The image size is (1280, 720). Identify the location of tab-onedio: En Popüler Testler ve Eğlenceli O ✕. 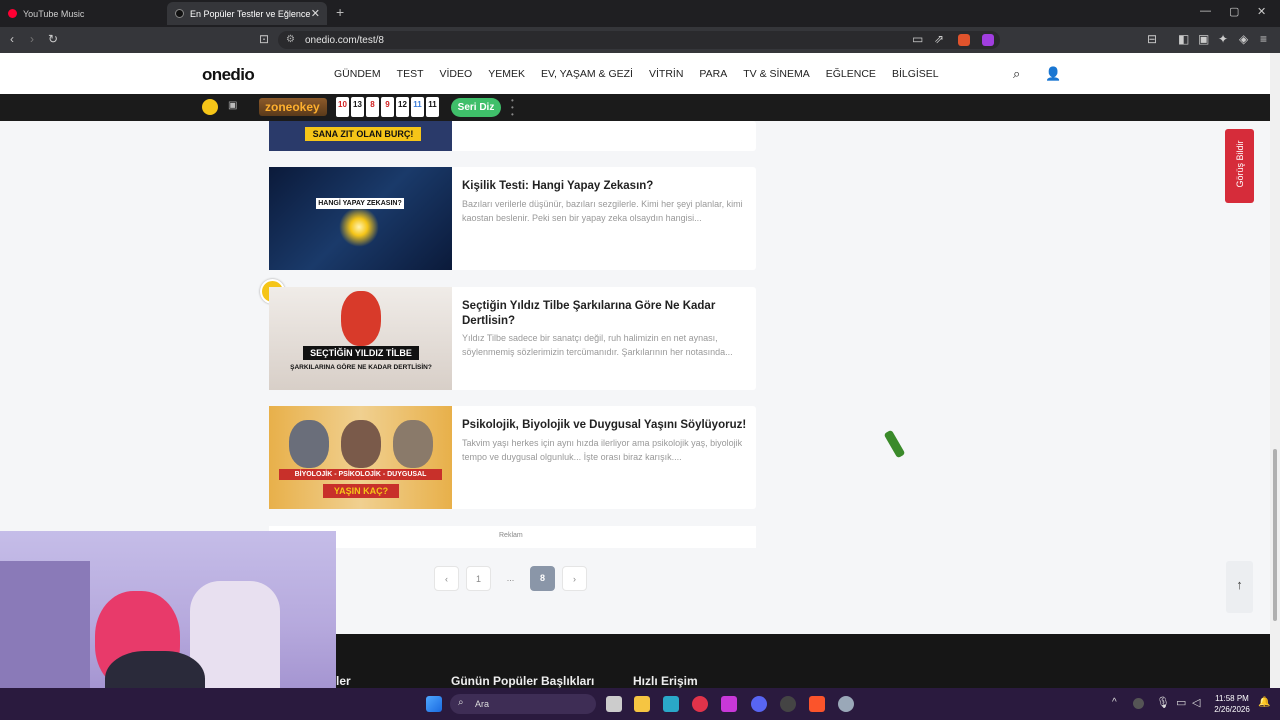
(247, 13).